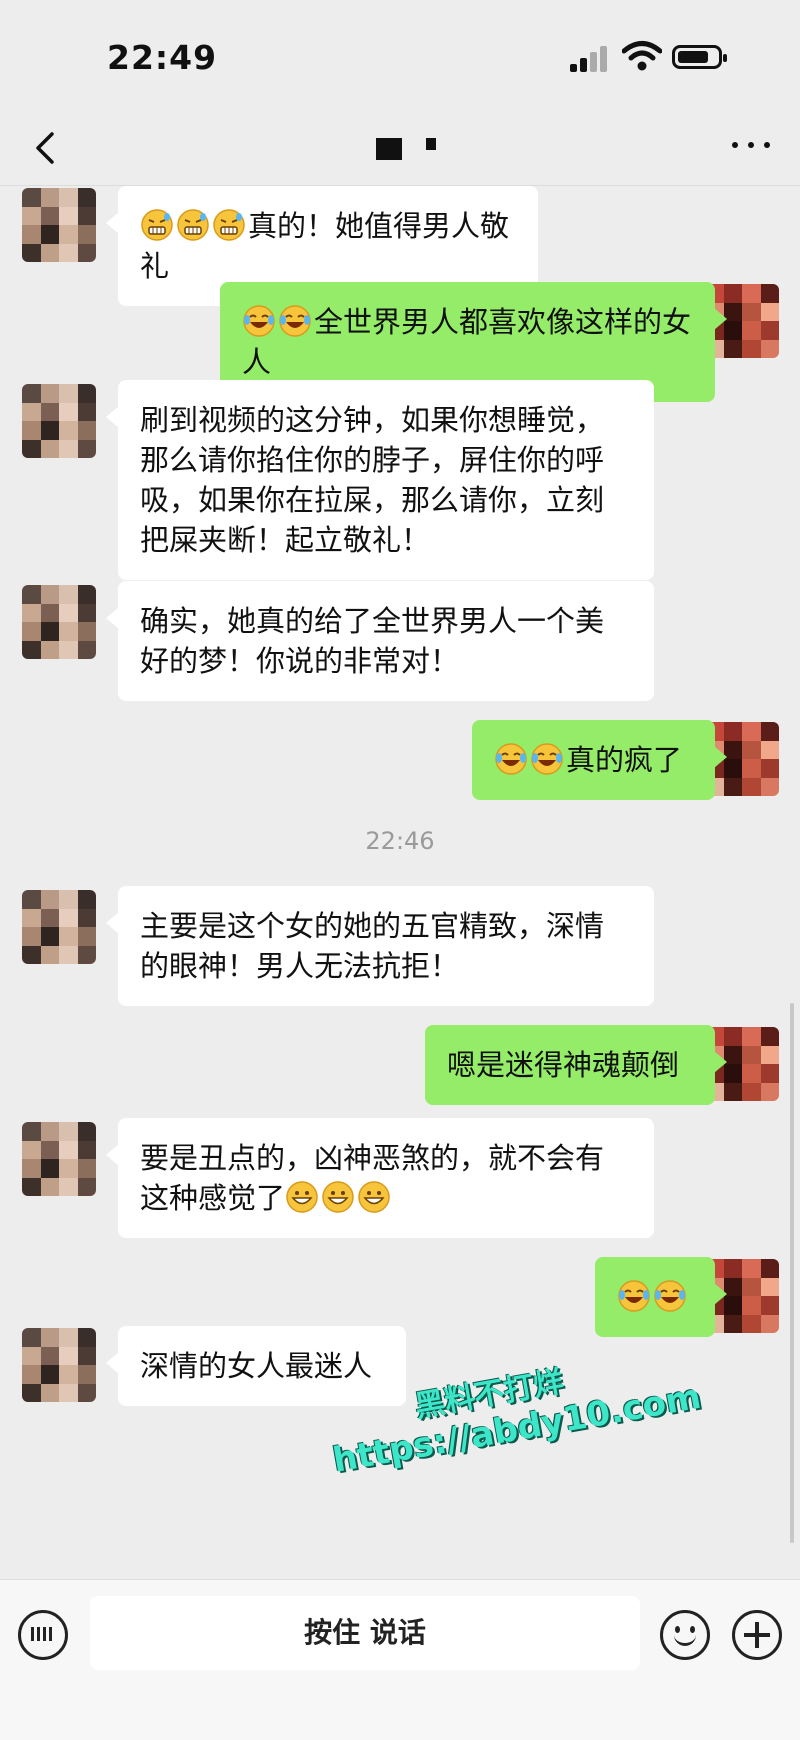 This screenshot has height=1740, width=800. What do you see at coordinates (642, 56) in the screenshot?
I see `wifi-icon` at bounding box center [642, 56].